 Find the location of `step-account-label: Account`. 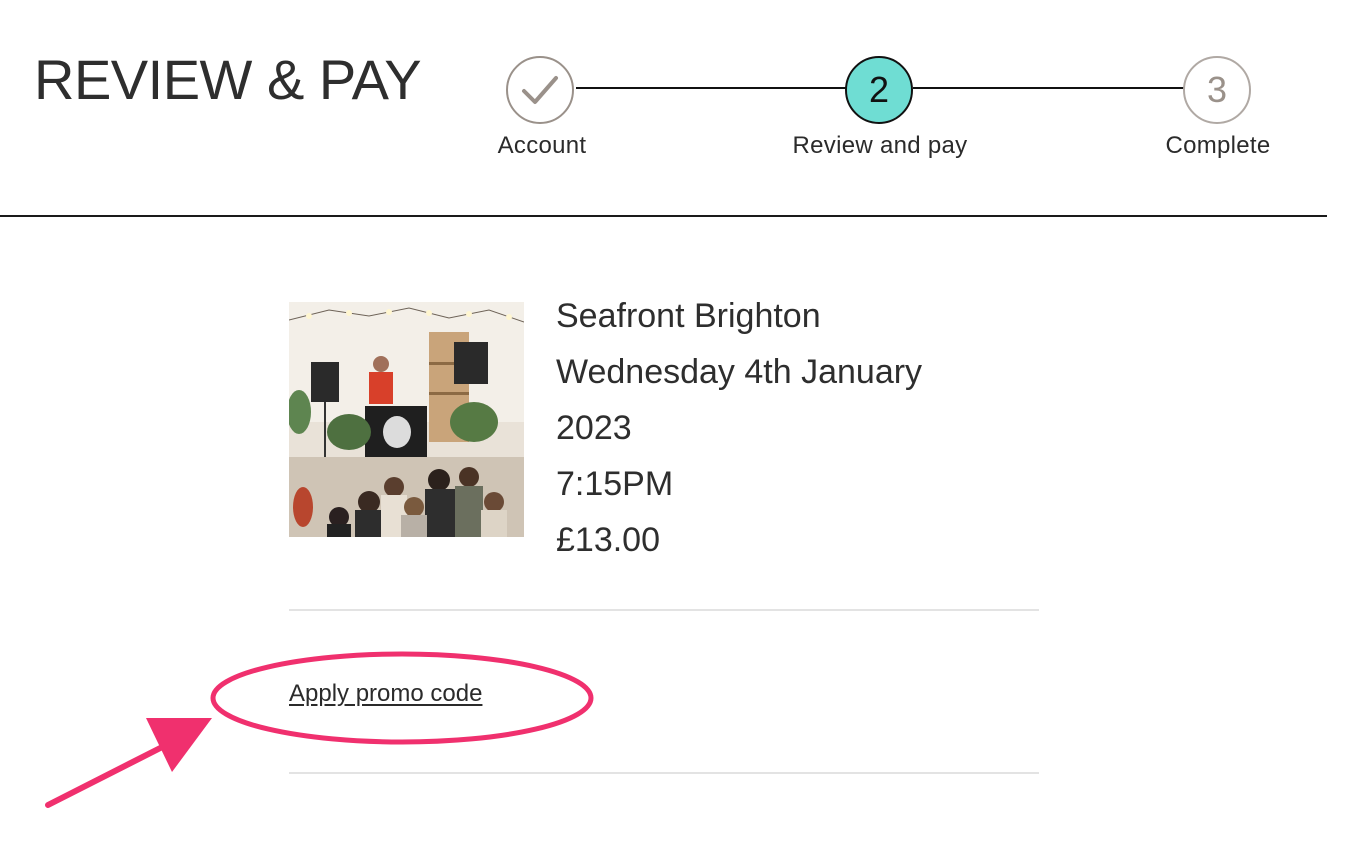

step-account-label: Account is located at coordinates (542, 145).